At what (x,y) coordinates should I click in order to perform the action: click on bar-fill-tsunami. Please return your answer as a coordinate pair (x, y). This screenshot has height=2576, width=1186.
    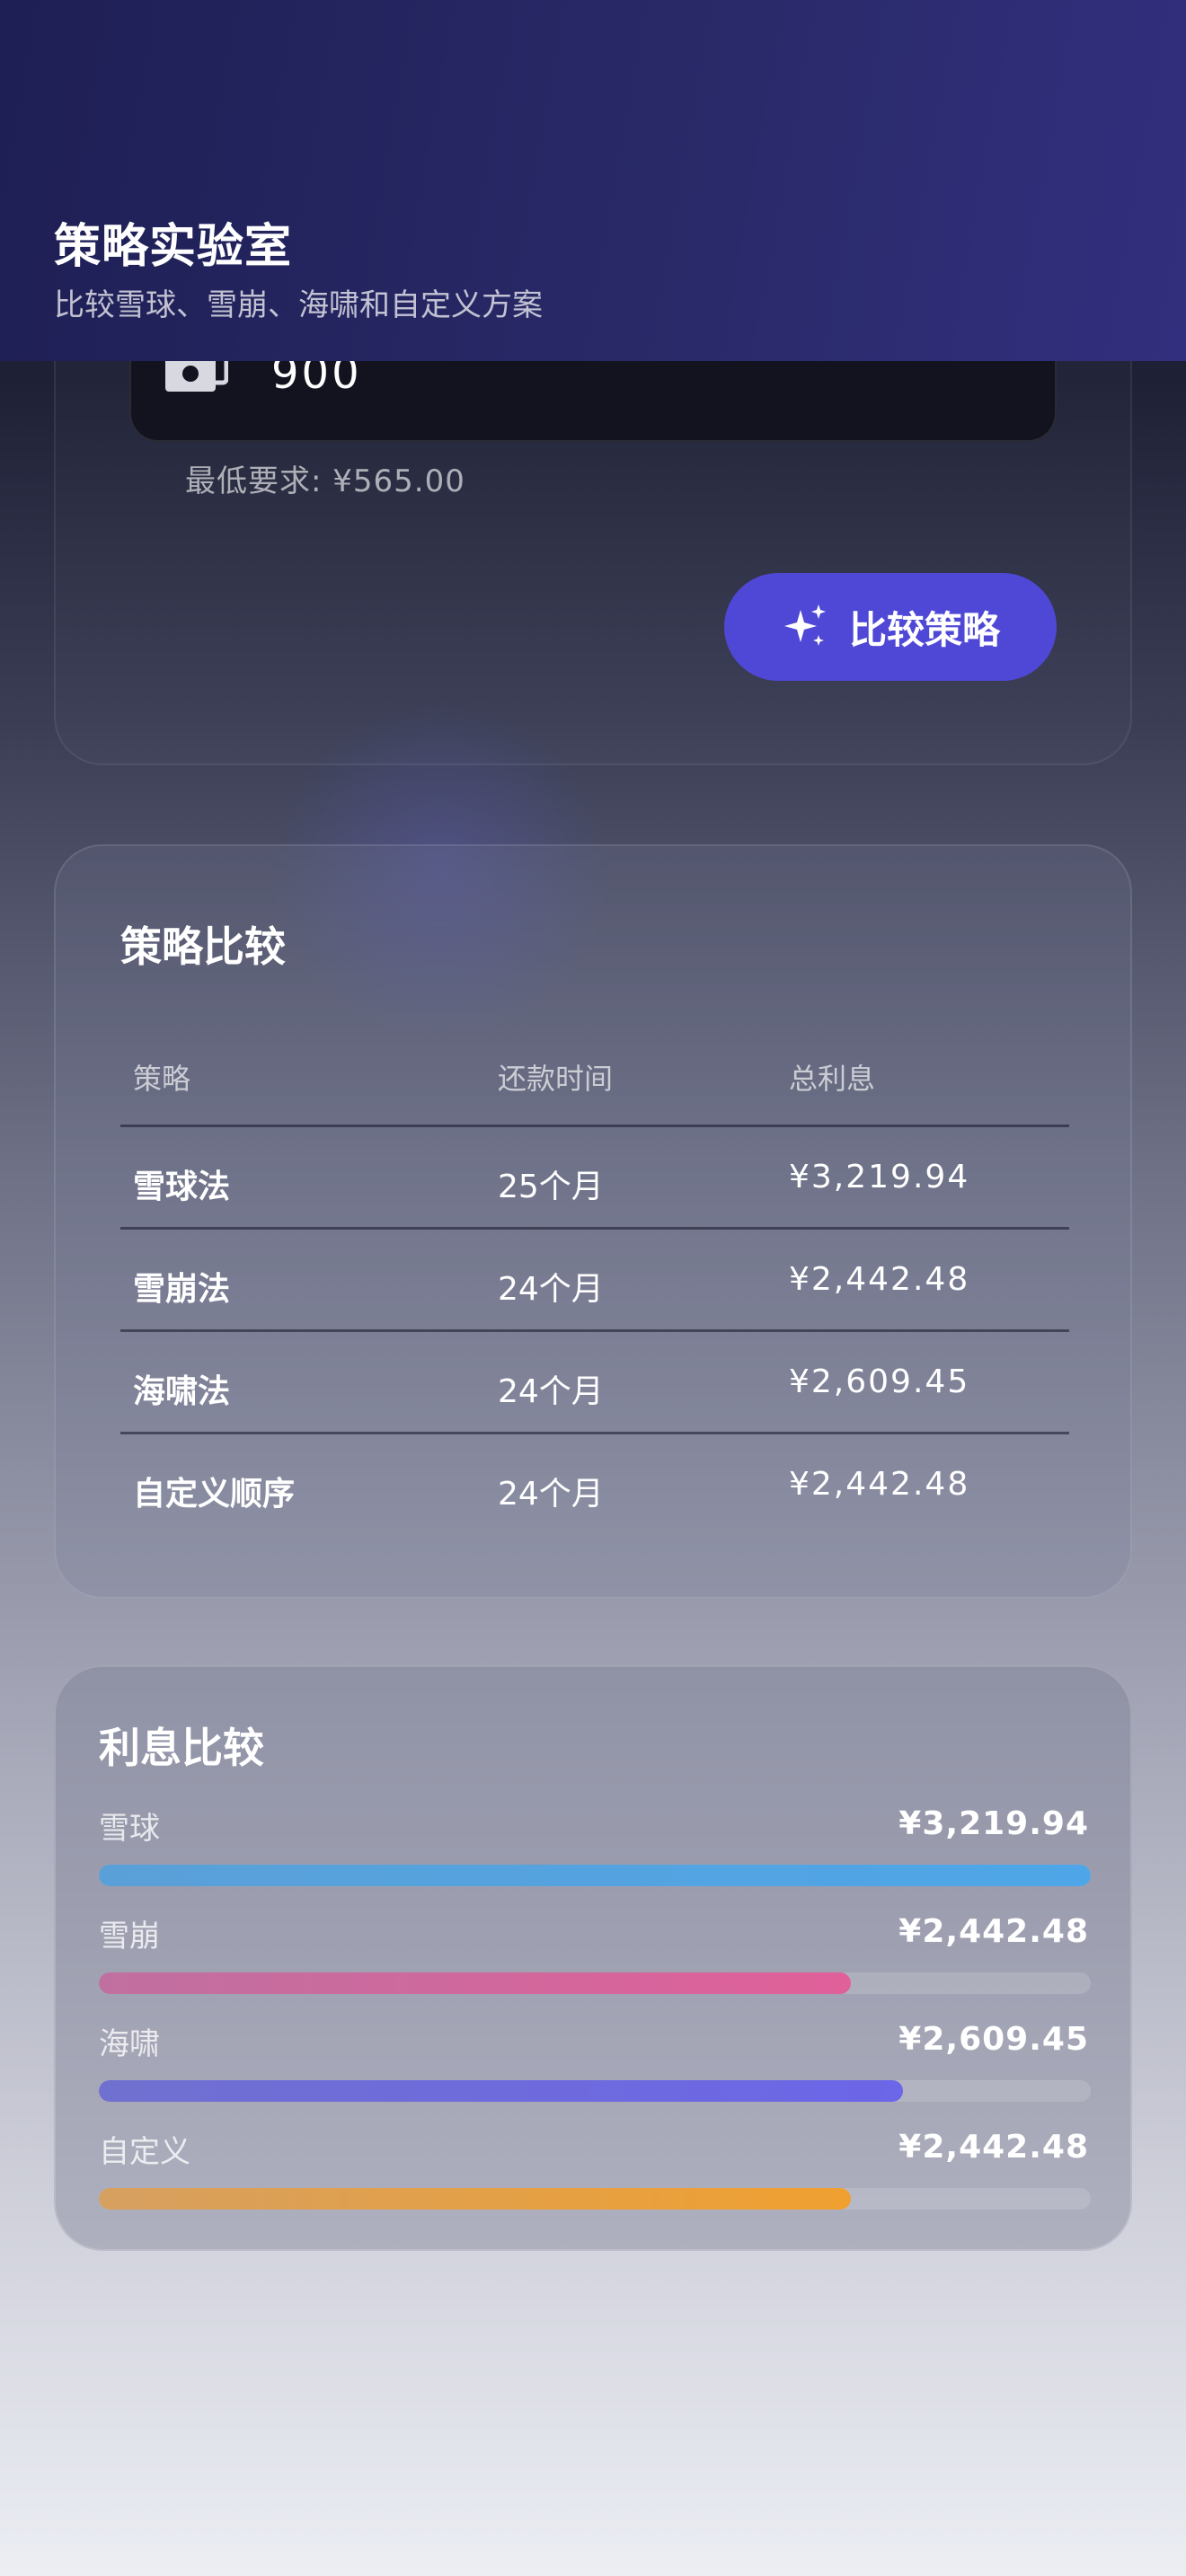
    Looking at the image, I should click on (501, 2091).